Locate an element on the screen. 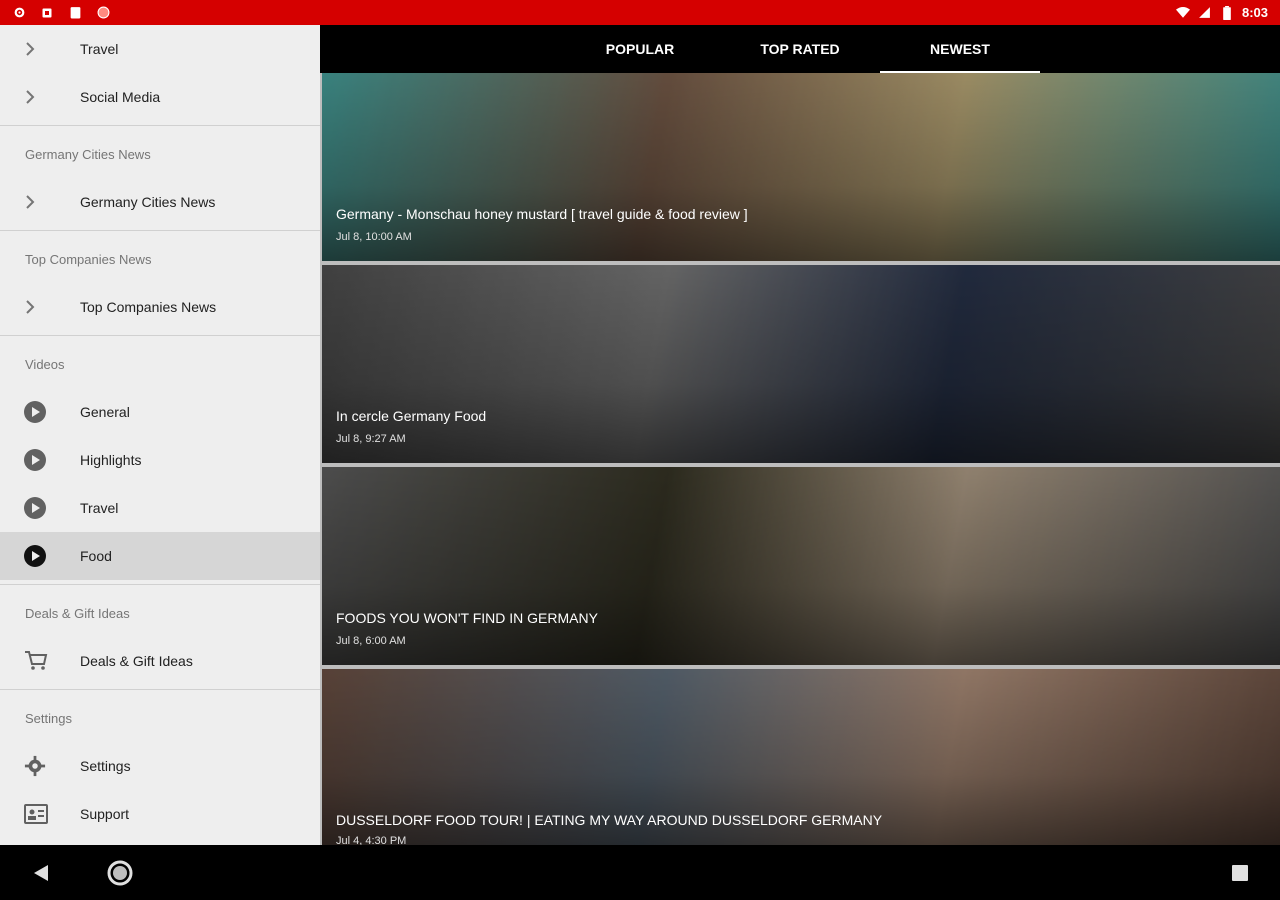  drawer-item-deals-gift-ideas: Deals & Gift Ideas is located at coordinates (160, 661).